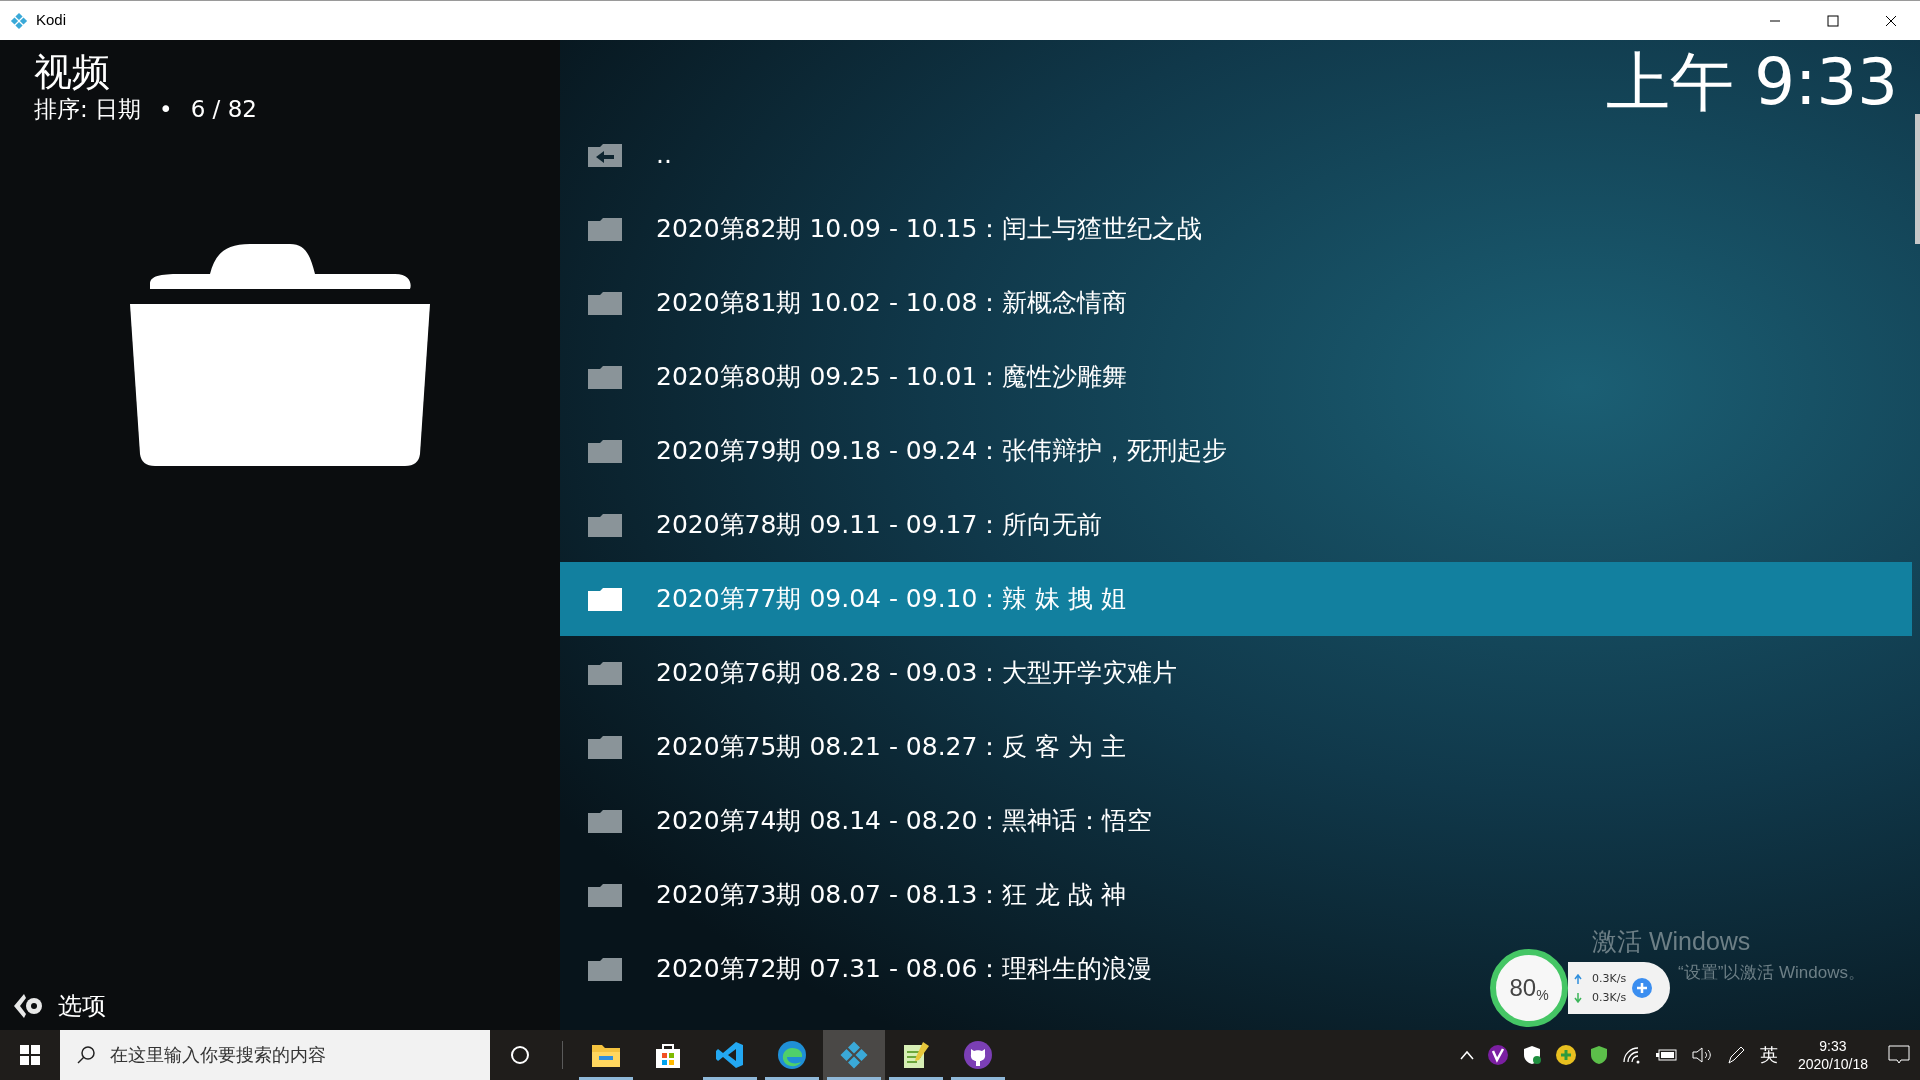 The width and height of the screenshot is (1920, 1080). I want to click on list-item: 2020第80期 09.25 - 10.01：魔性沙雕舞, so click(849, 377).